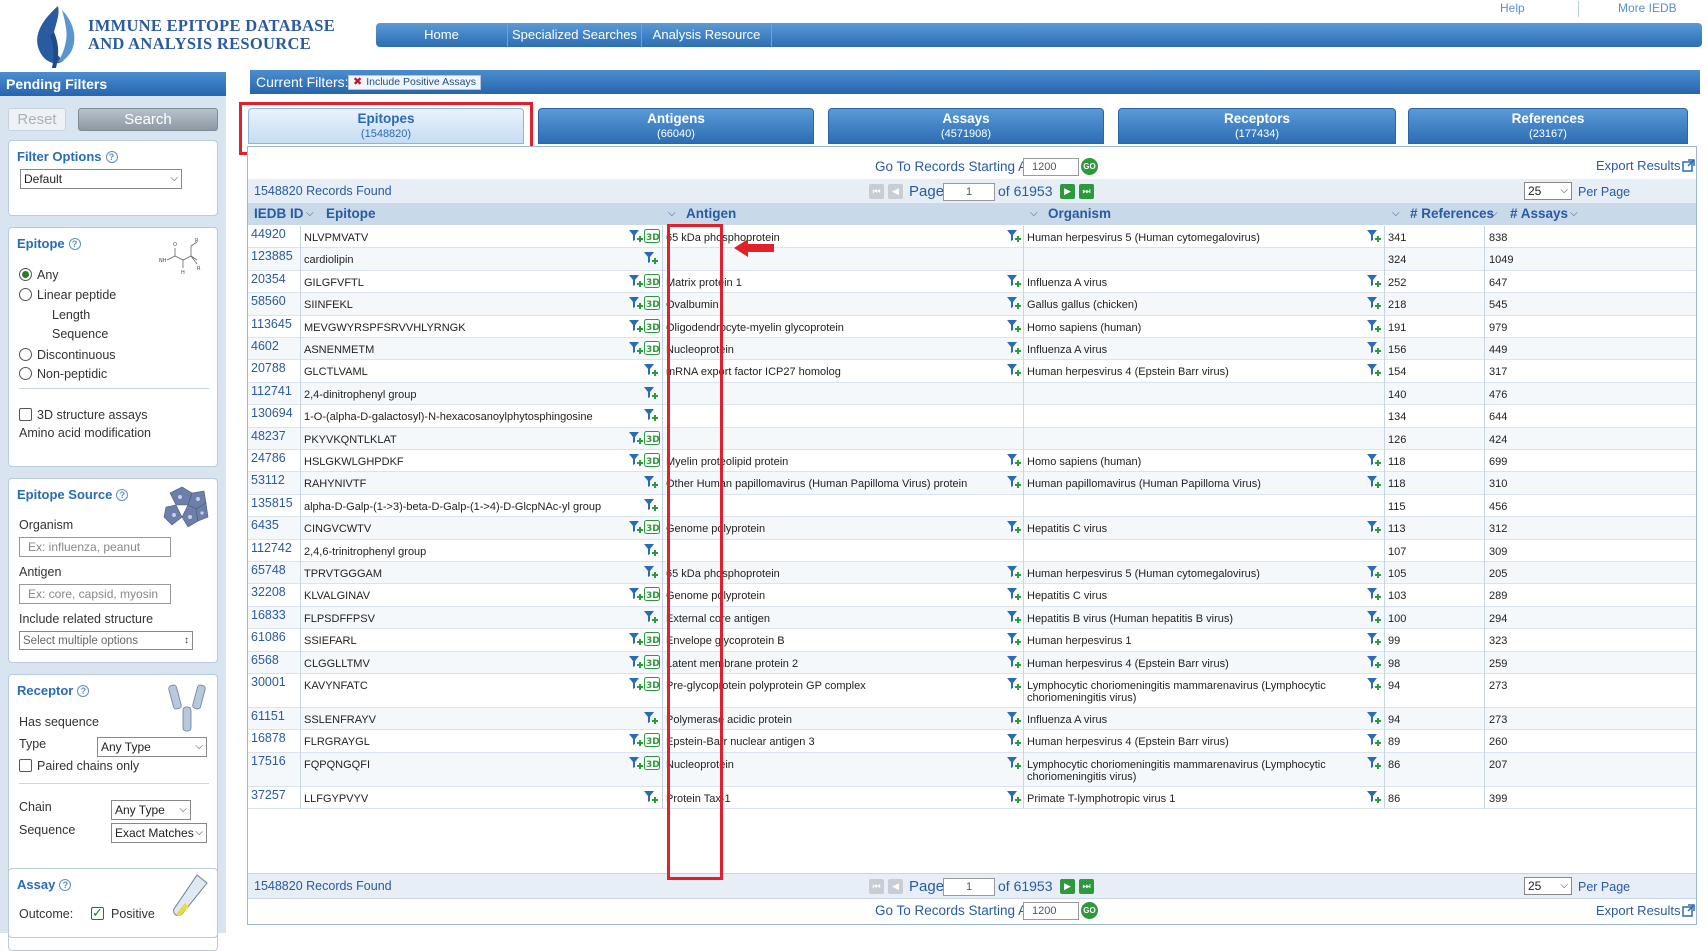 The height and width of the screenshot is (951, 1708). Describe the element at coordinates (25, 294) in the screenshot. I see `epitope-linear-radio` at that location.